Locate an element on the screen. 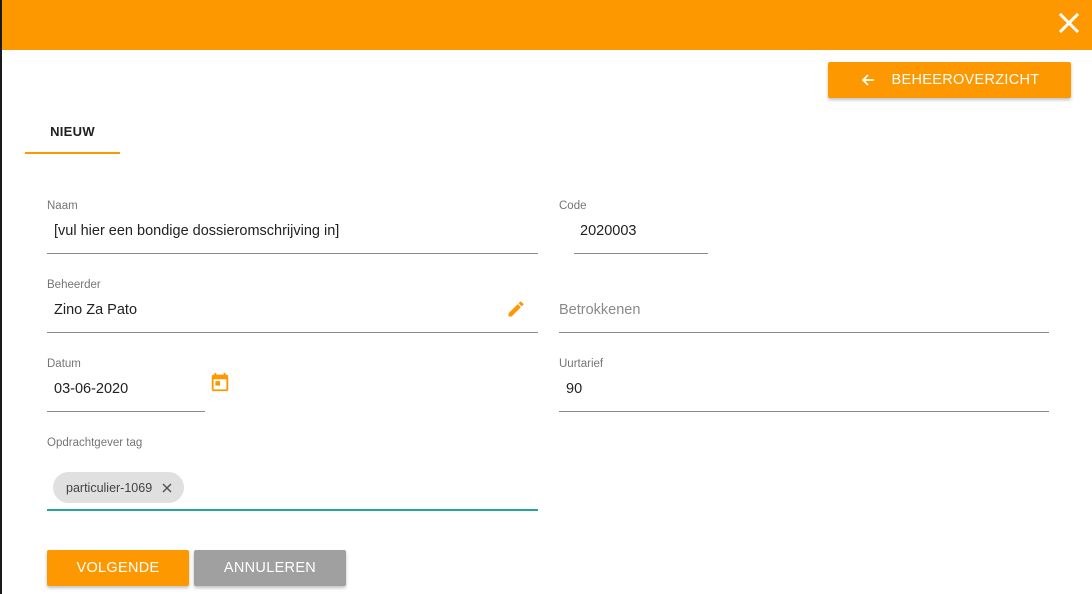  beheerder-underline is located at coordinates (292, 332).